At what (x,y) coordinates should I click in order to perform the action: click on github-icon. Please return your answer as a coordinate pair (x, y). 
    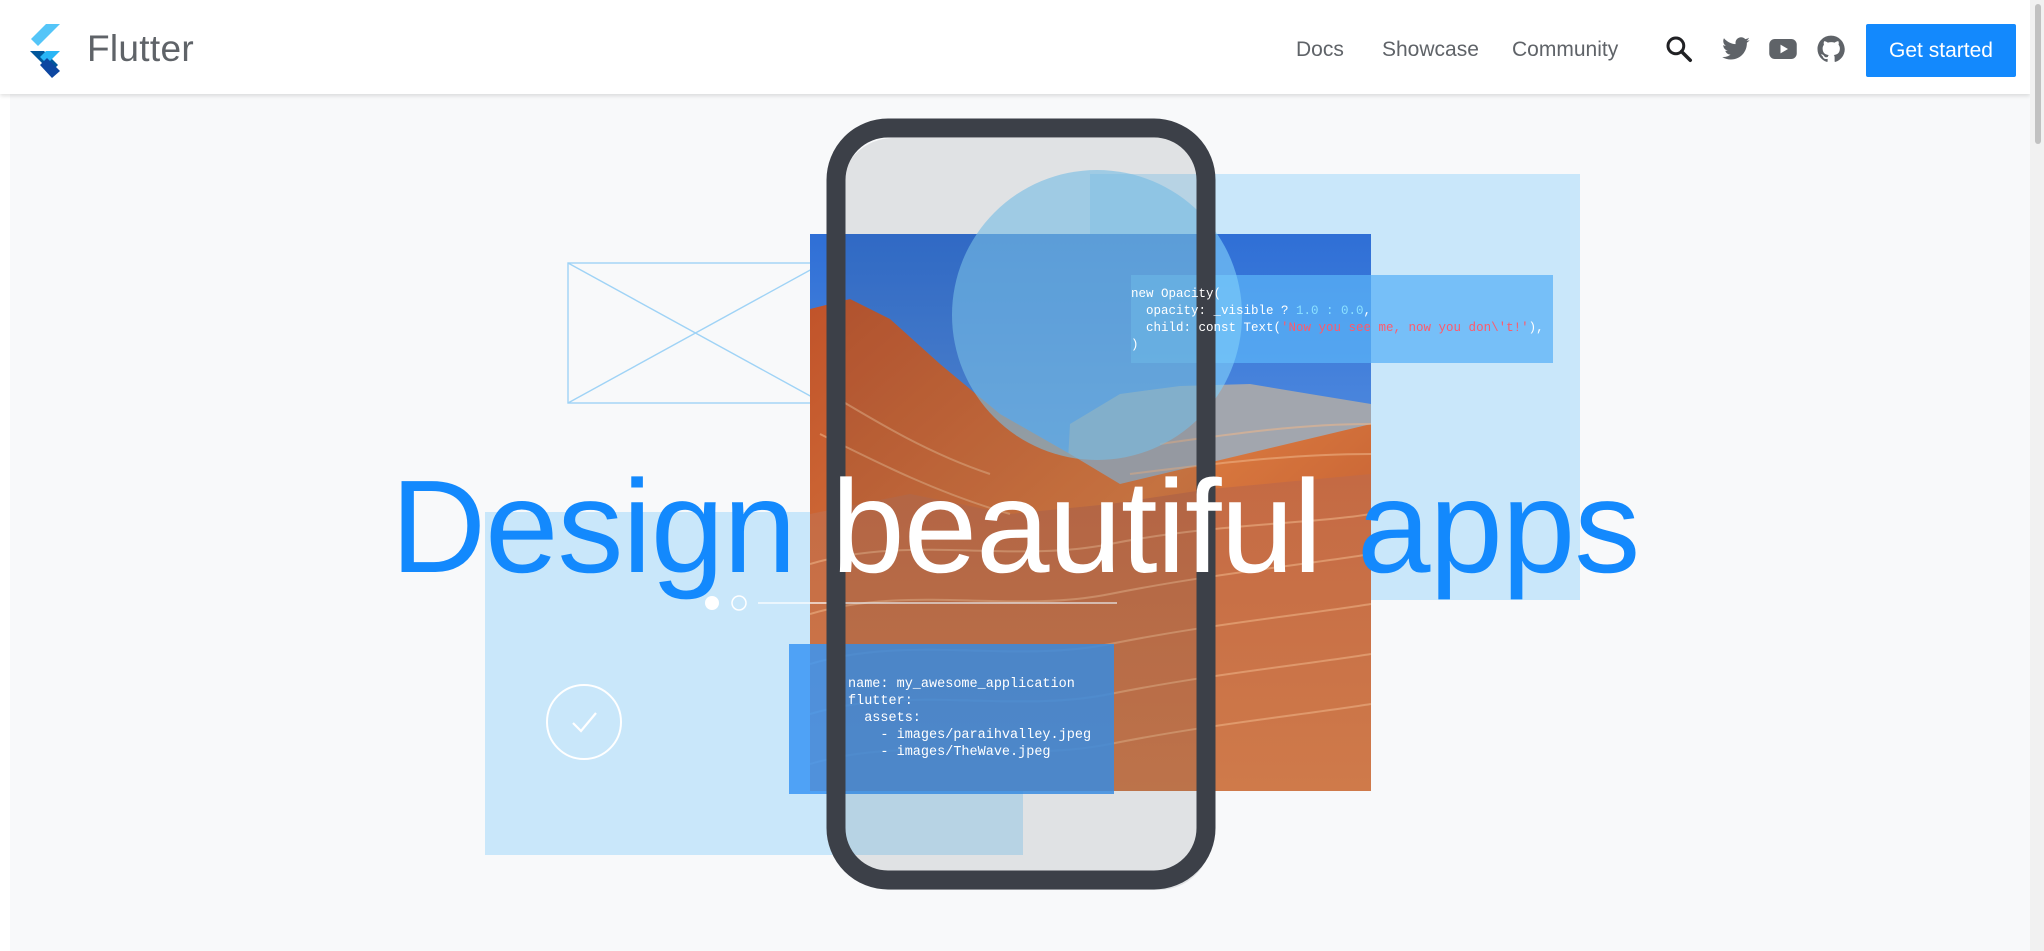
    Looking at the image, I should click on (1831, 49).